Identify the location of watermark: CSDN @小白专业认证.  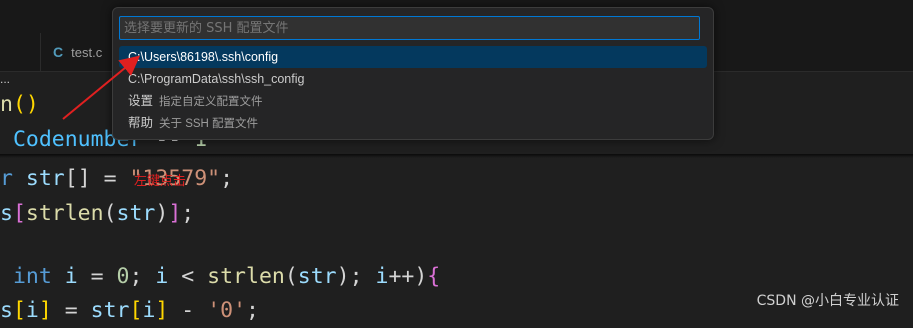
(827, 301).